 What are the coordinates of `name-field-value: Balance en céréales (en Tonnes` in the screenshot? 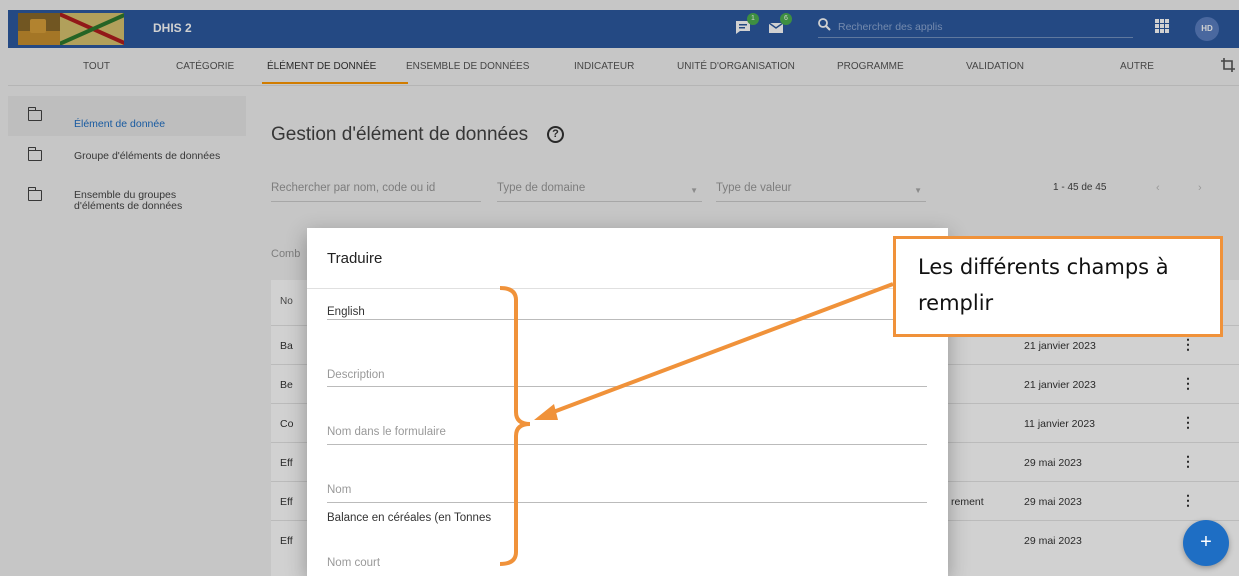 It's located at (409, 518).